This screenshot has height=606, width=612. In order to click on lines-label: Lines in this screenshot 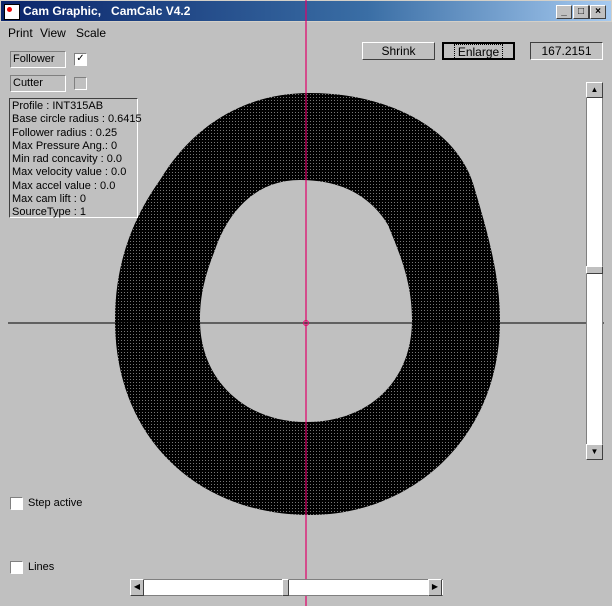, I will do `click(41, 567)`.